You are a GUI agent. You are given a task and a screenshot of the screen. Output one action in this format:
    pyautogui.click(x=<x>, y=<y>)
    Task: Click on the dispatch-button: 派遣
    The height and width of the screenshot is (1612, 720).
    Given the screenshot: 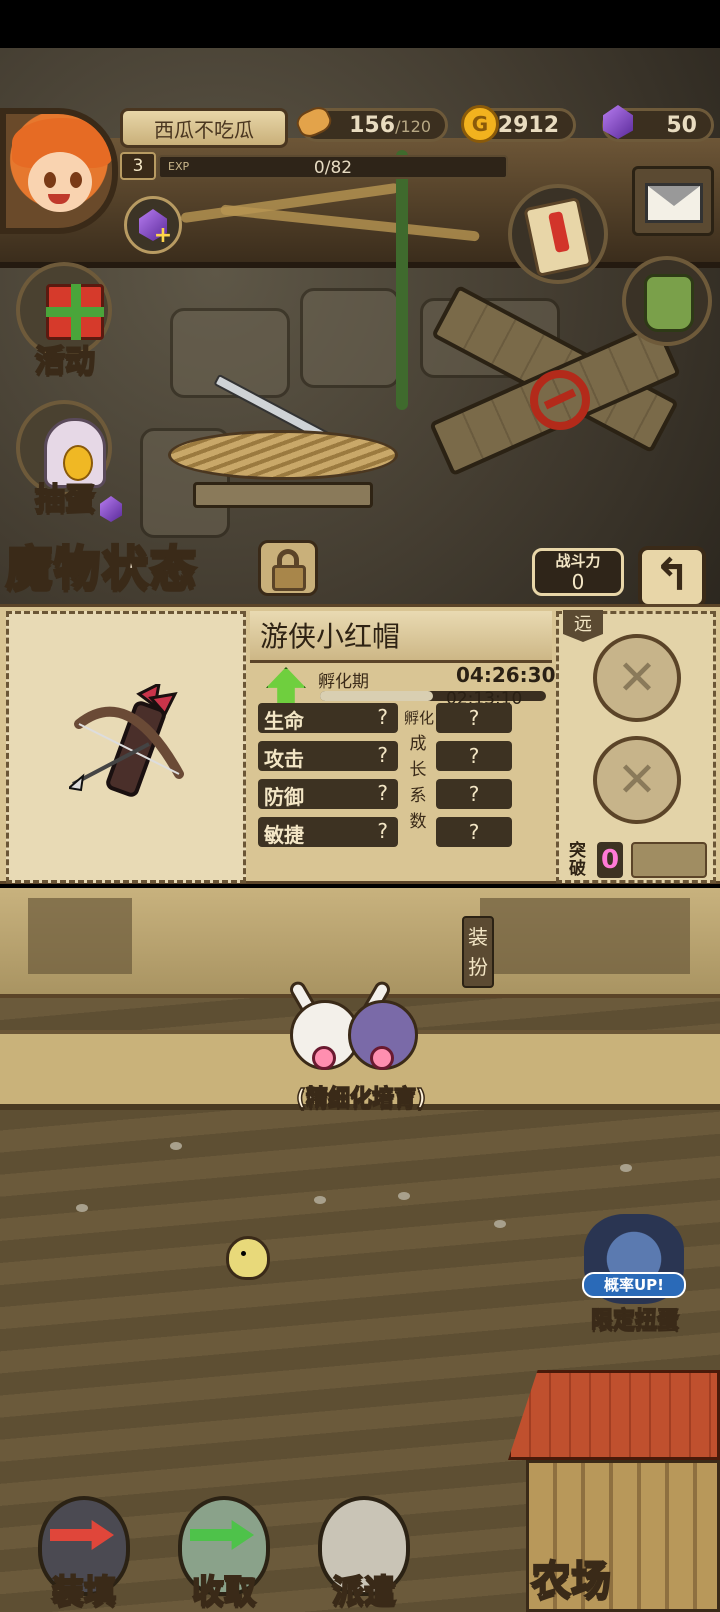 What is the action you would take?
    pyautogui.click(x=364, y=1554)
    